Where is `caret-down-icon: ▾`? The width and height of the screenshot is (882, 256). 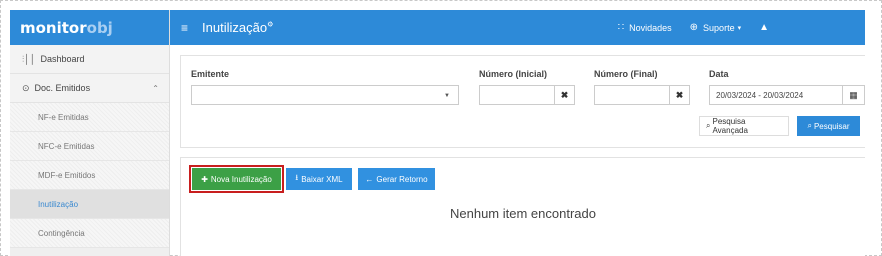
caret-down-icon: ▾ is located at coordinates (739, 28).